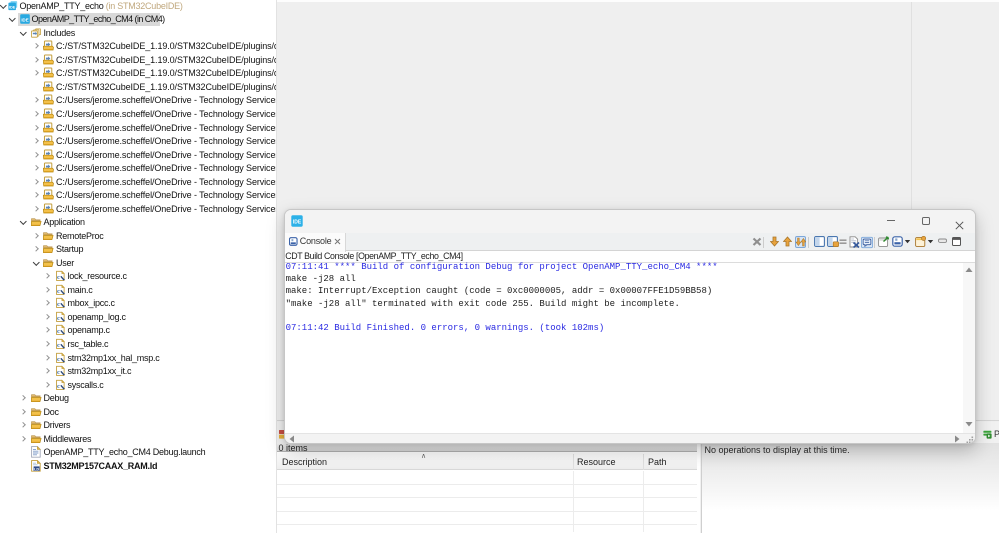  What do you see at coordinates (36, 469) in the screenshot?
I see `svg-text: LD` at bounding box center [36, 469].